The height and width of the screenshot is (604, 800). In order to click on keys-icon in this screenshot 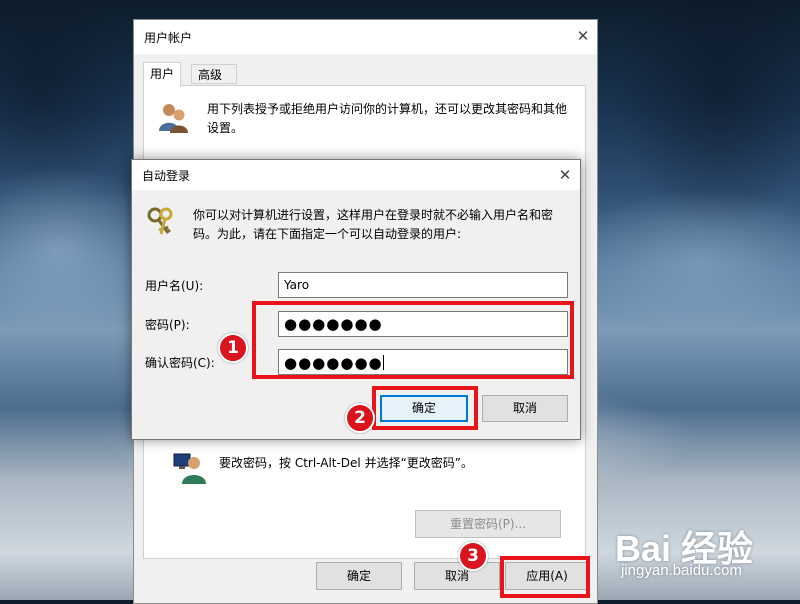, I will do `click(162, 222)`.